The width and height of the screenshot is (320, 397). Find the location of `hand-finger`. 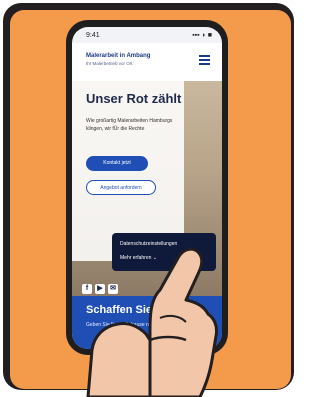

hand-finger is located at coordinates (183, 322).